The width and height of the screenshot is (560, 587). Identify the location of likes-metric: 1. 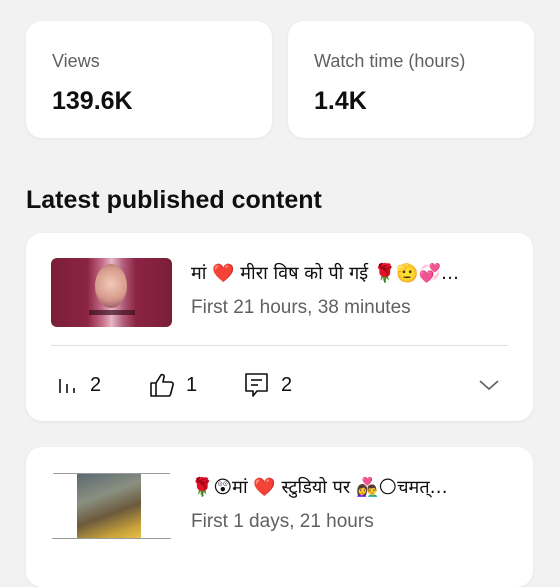
(172, 385).